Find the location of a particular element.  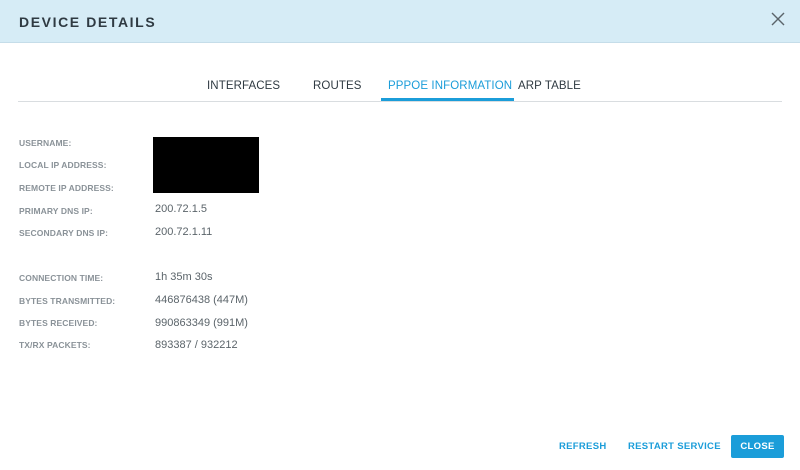

tab-pppoe-information: PPPOE INFORMATION is located at coordinates (450, 86).